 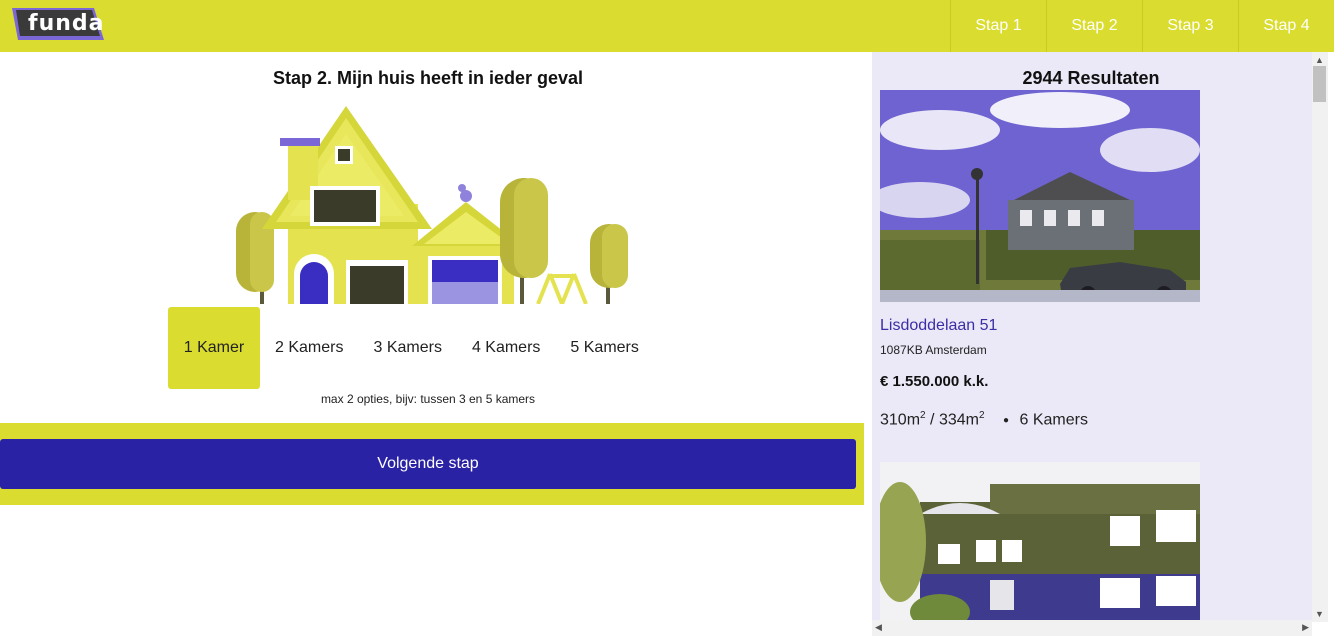 I want to click on scroll-left-icon: ◀, so click(x=878, y=627).